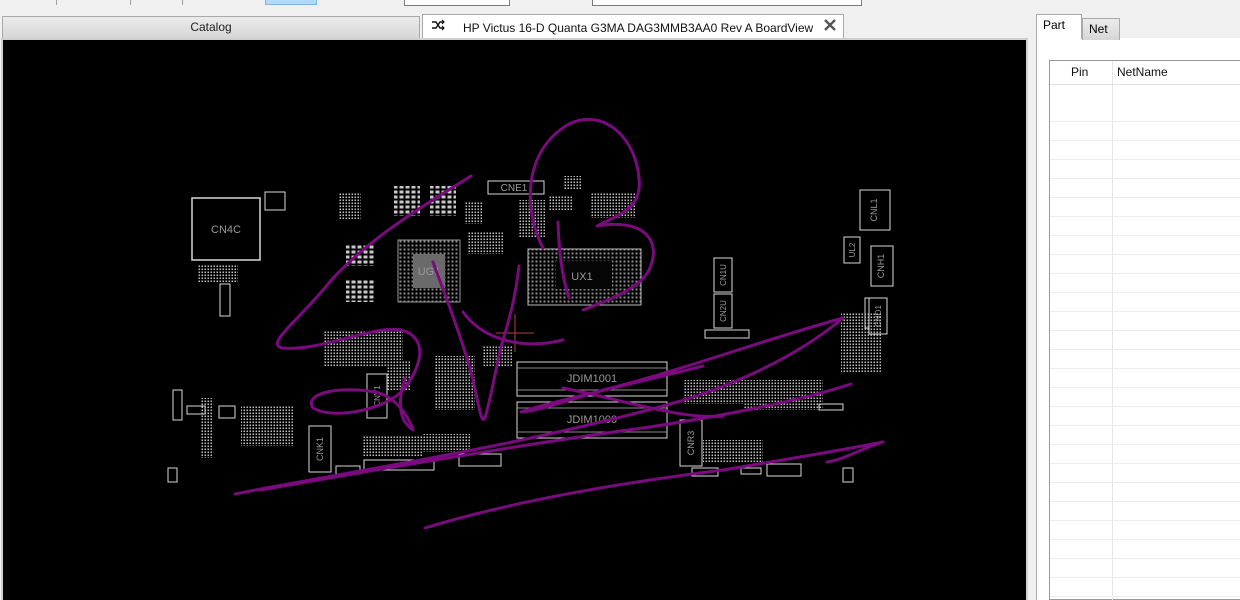  I want to click on tab-catalog-label: Catalog, so click(211, 27).